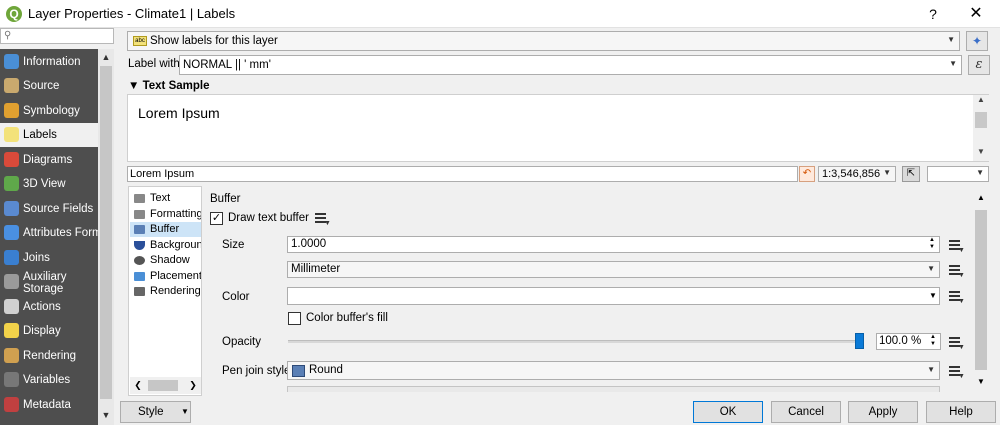  What do you see at coordinates (806, 412) in the screenshot?
I see `cancel-button: Cancel` at bounding box center [806, 412].